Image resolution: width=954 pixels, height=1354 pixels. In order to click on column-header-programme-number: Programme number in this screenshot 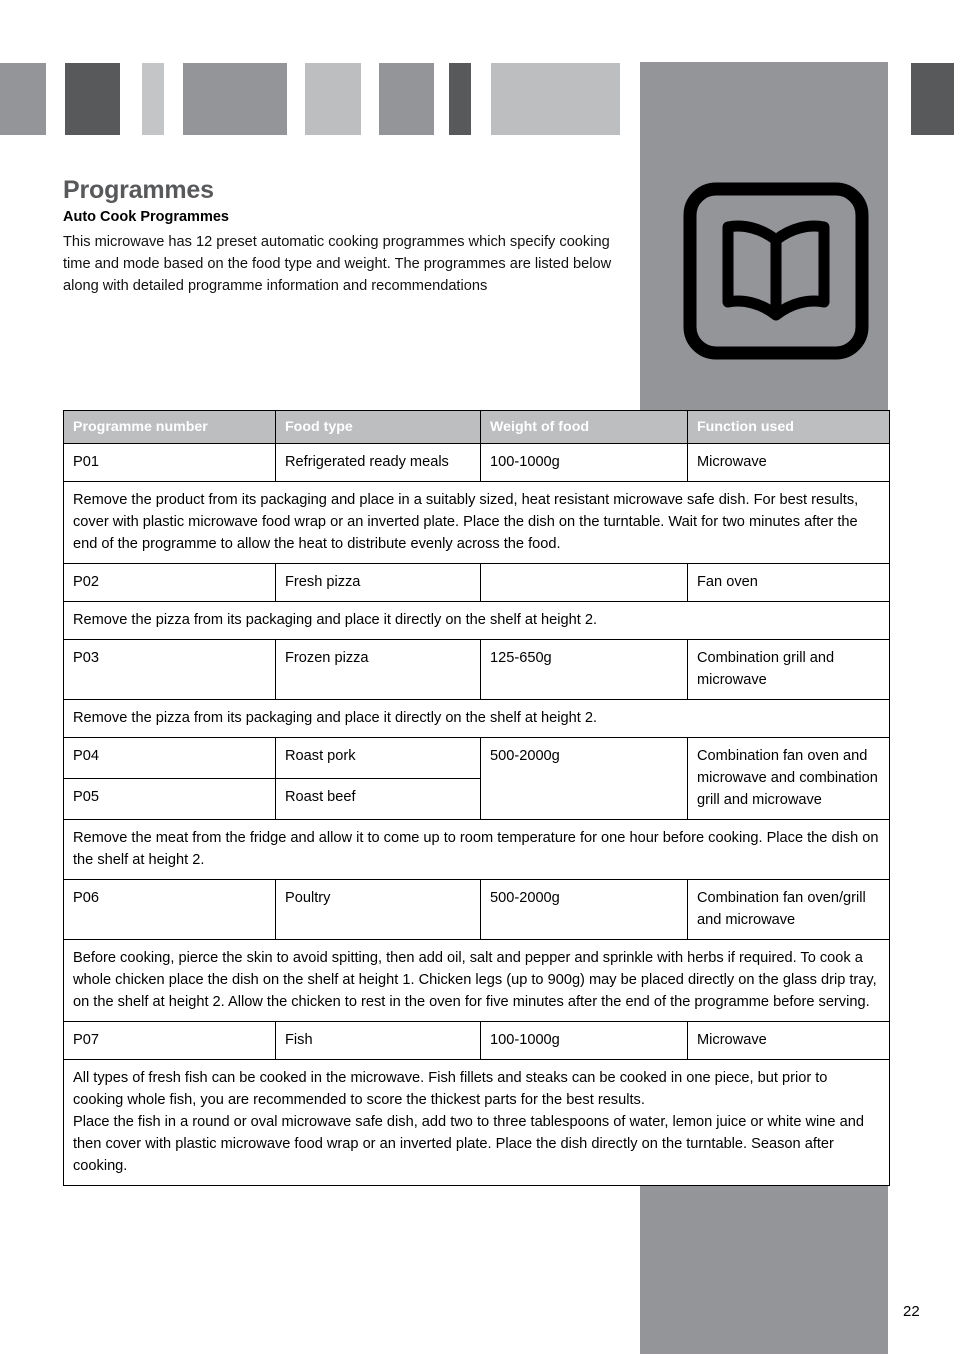, I will do `click(169, 427)`.